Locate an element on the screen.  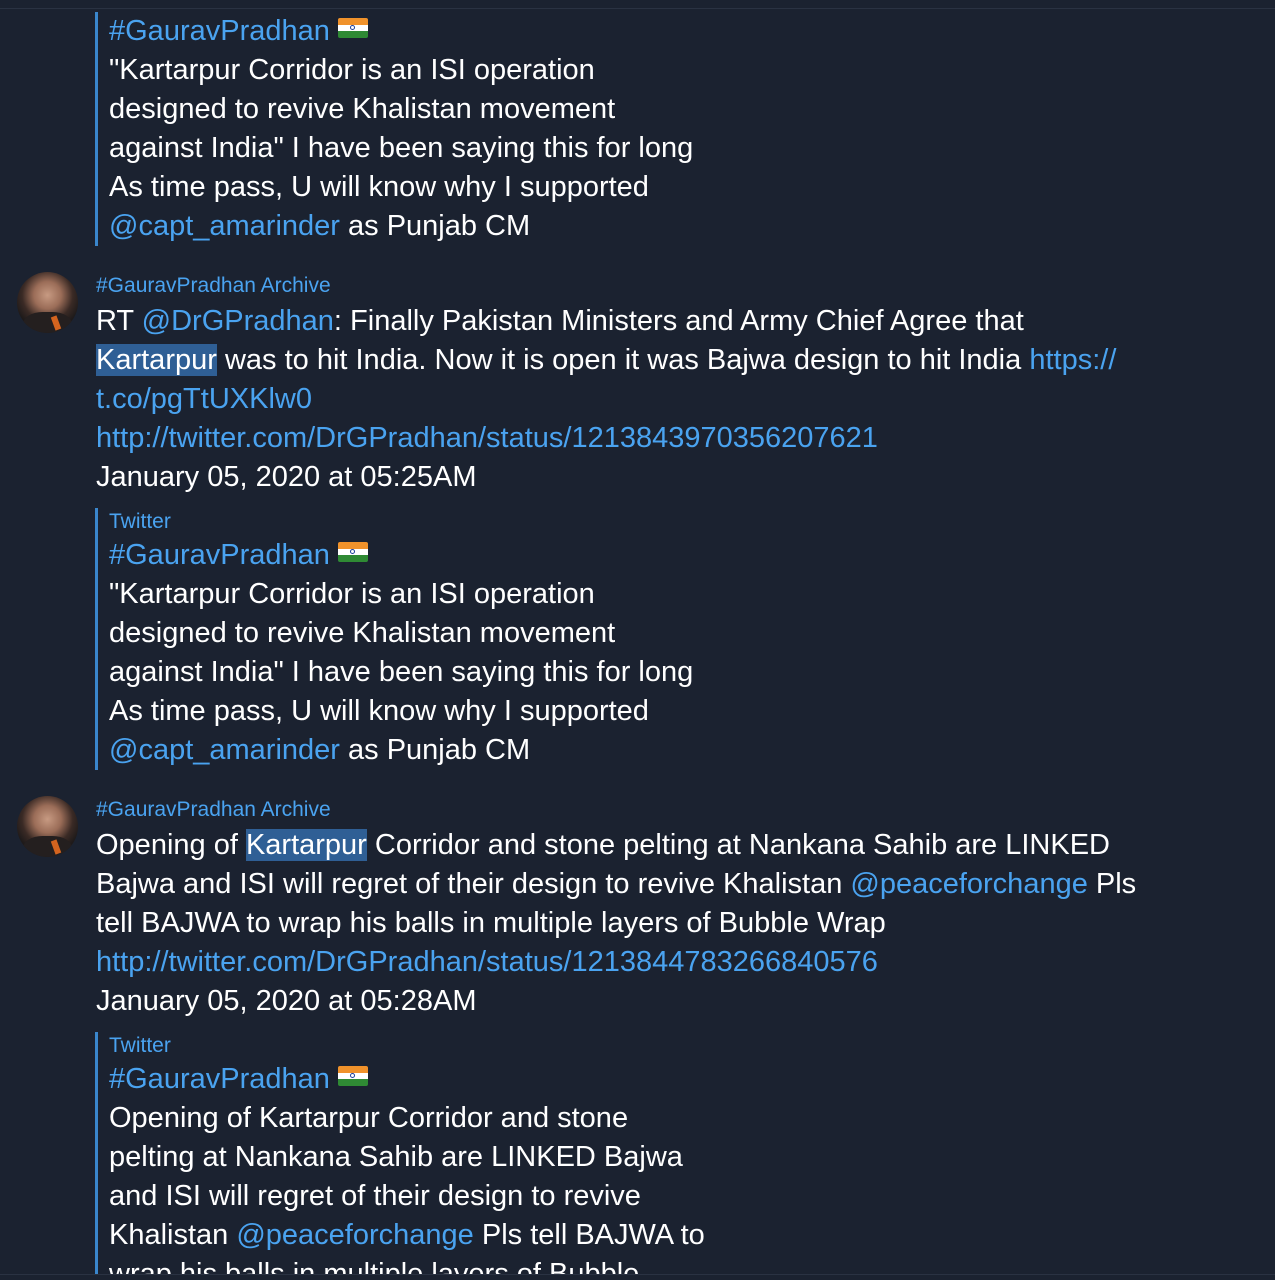
tweet-link: https:// is located at coordinates (1072, 360).